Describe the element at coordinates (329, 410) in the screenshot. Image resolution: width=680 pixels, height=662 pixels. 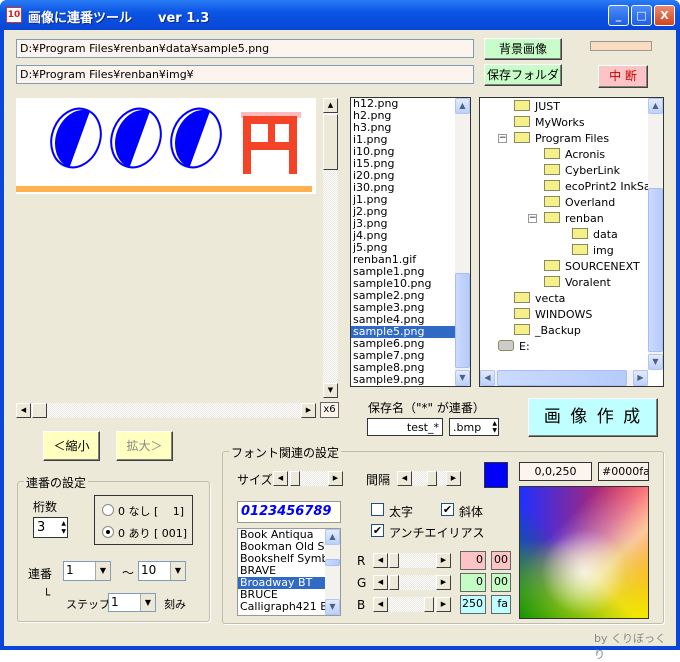
I see `zoom-level-label: x6` at that location.